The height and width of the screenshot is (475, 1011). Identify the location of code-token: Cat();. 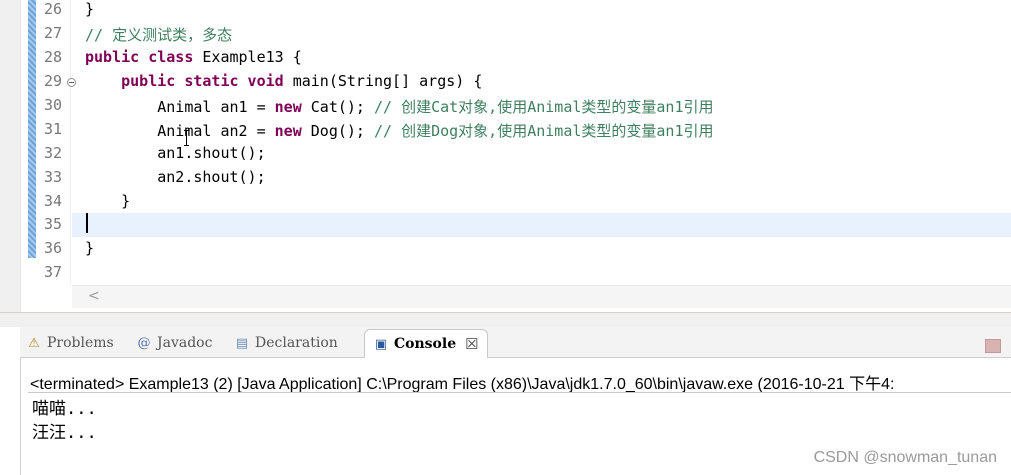
(337, 107).